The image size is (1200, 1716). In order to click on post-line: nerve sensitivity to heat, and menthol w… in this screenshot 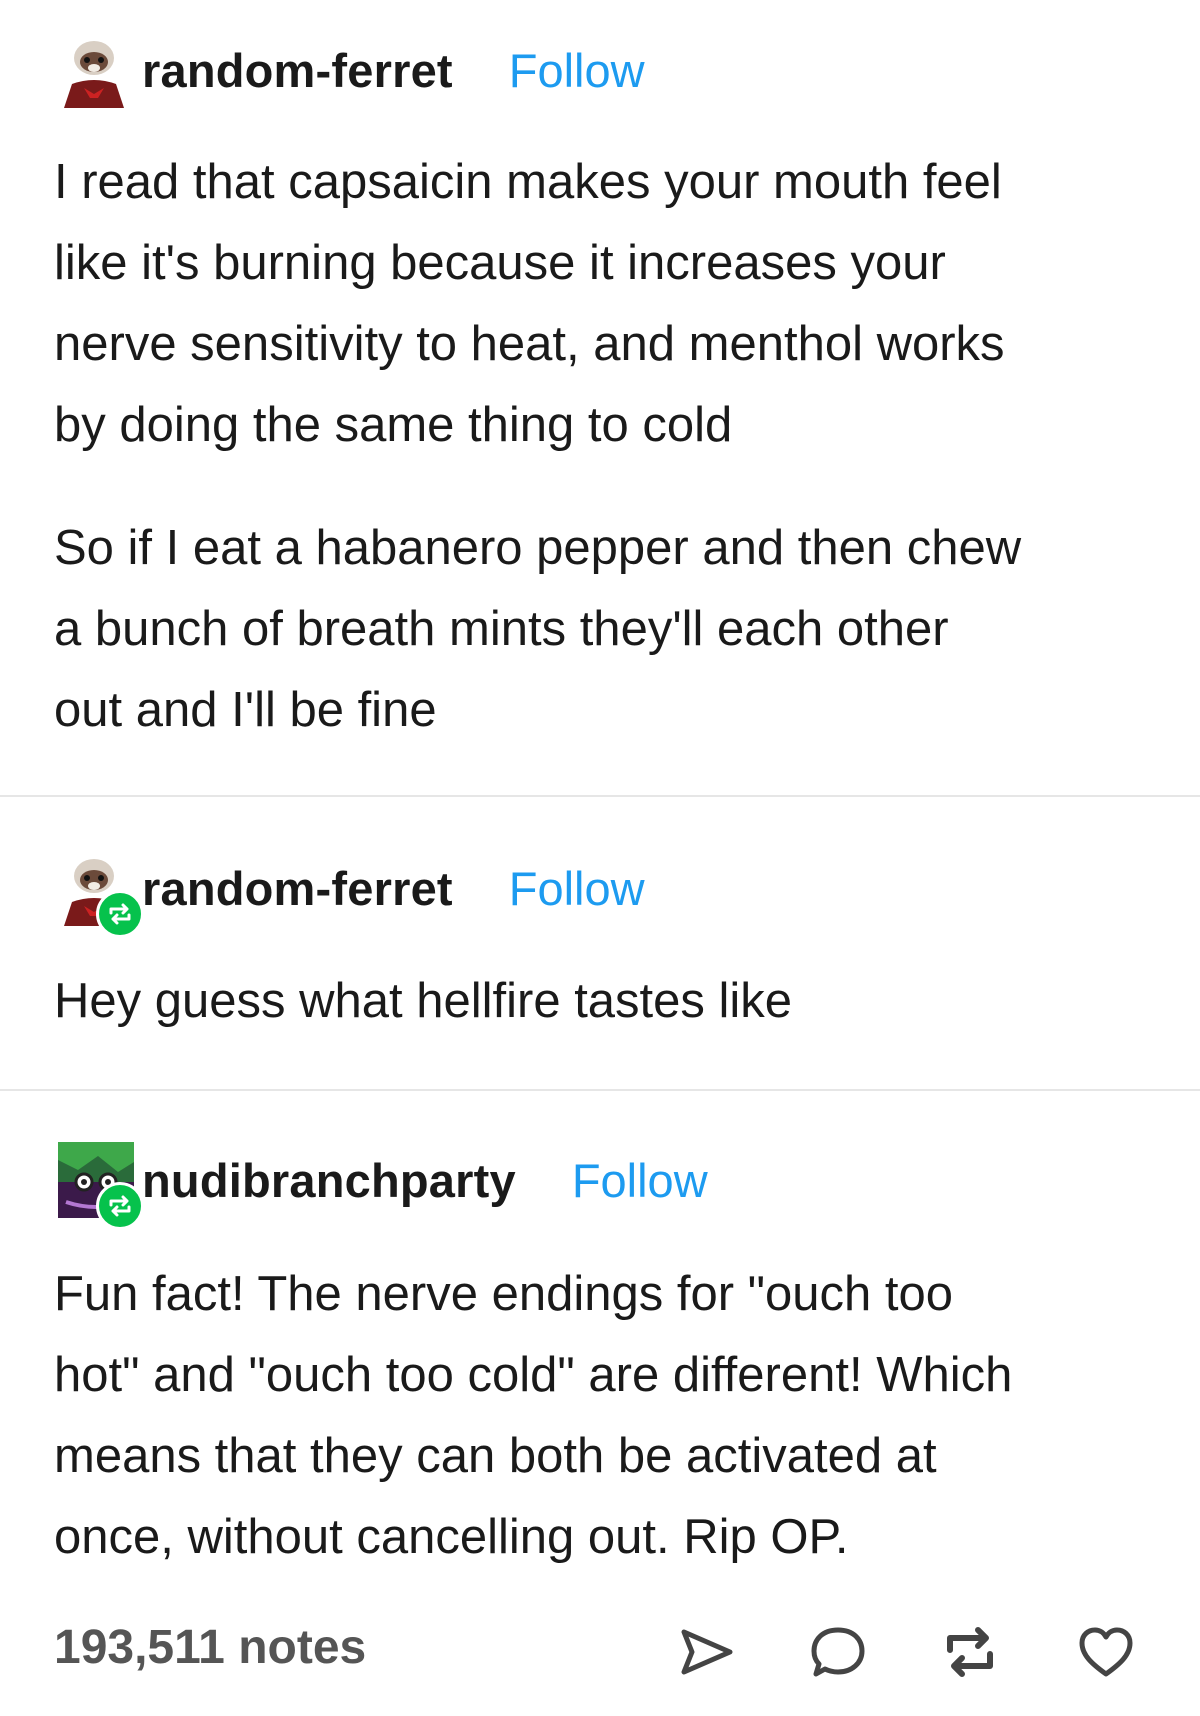, I will do `click(529, 344)`.